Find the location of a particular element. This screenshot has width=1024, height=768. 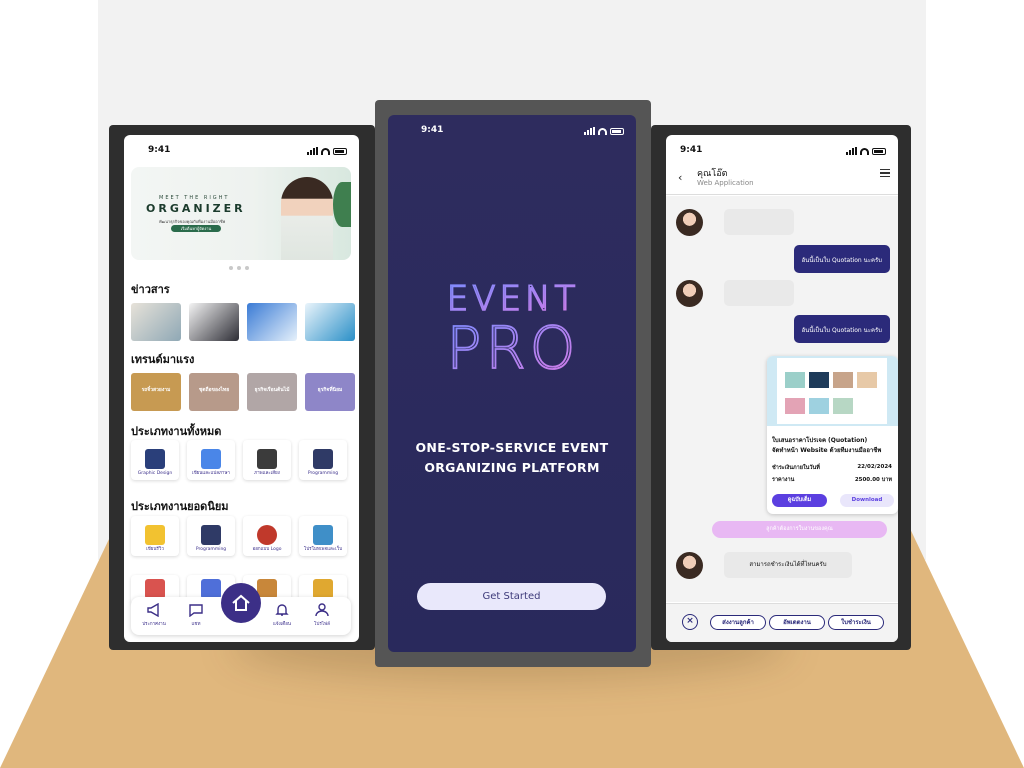

monitor-icon is located at coordinates (155, 459).